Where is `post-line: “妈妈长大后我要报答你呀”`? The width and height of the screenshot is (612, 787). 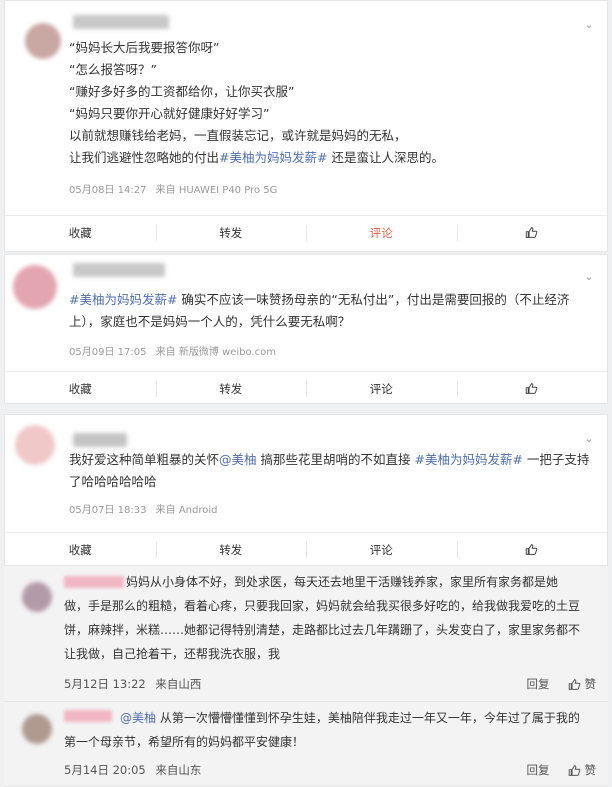
post-line: “妈妈长大后我要报答你呀” is located at coordinates (328, 48).